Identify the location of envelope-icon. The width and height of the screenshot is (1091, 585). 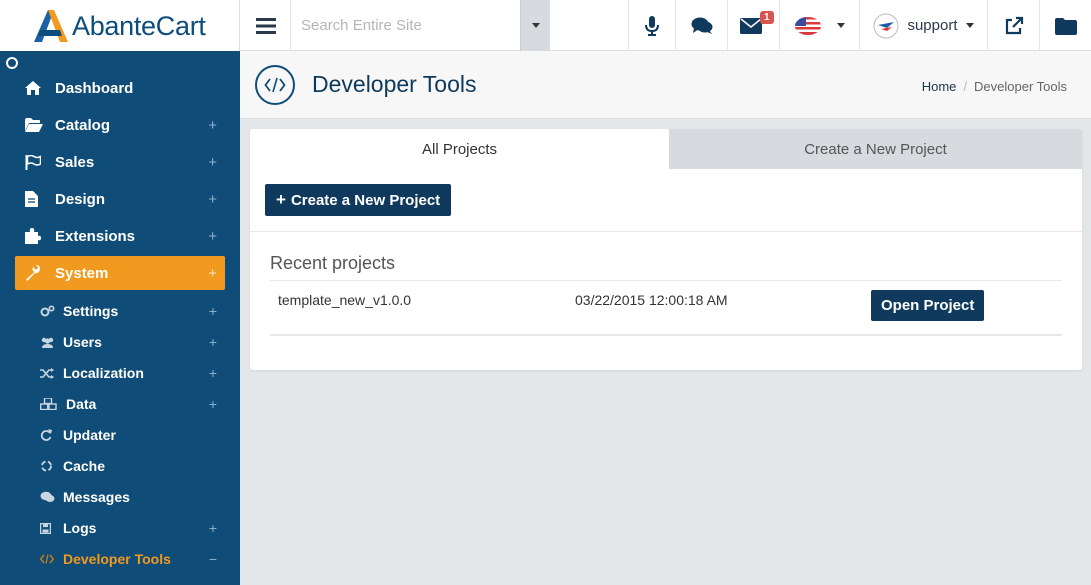
(750, 25).